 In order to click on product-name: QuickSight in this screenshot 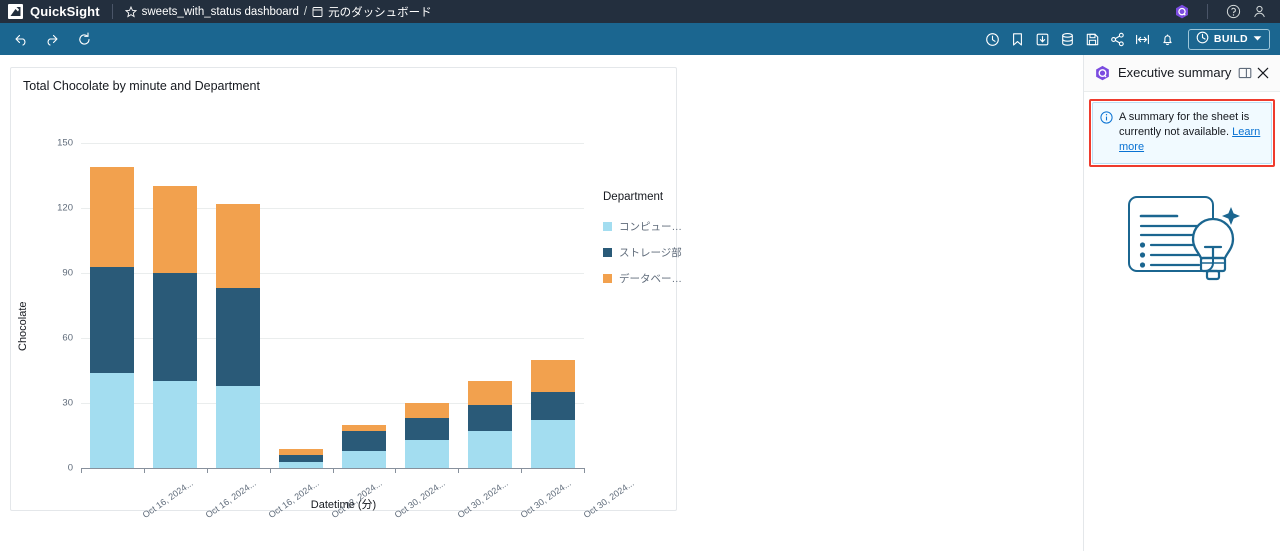, I will do `click(65, 11)`.